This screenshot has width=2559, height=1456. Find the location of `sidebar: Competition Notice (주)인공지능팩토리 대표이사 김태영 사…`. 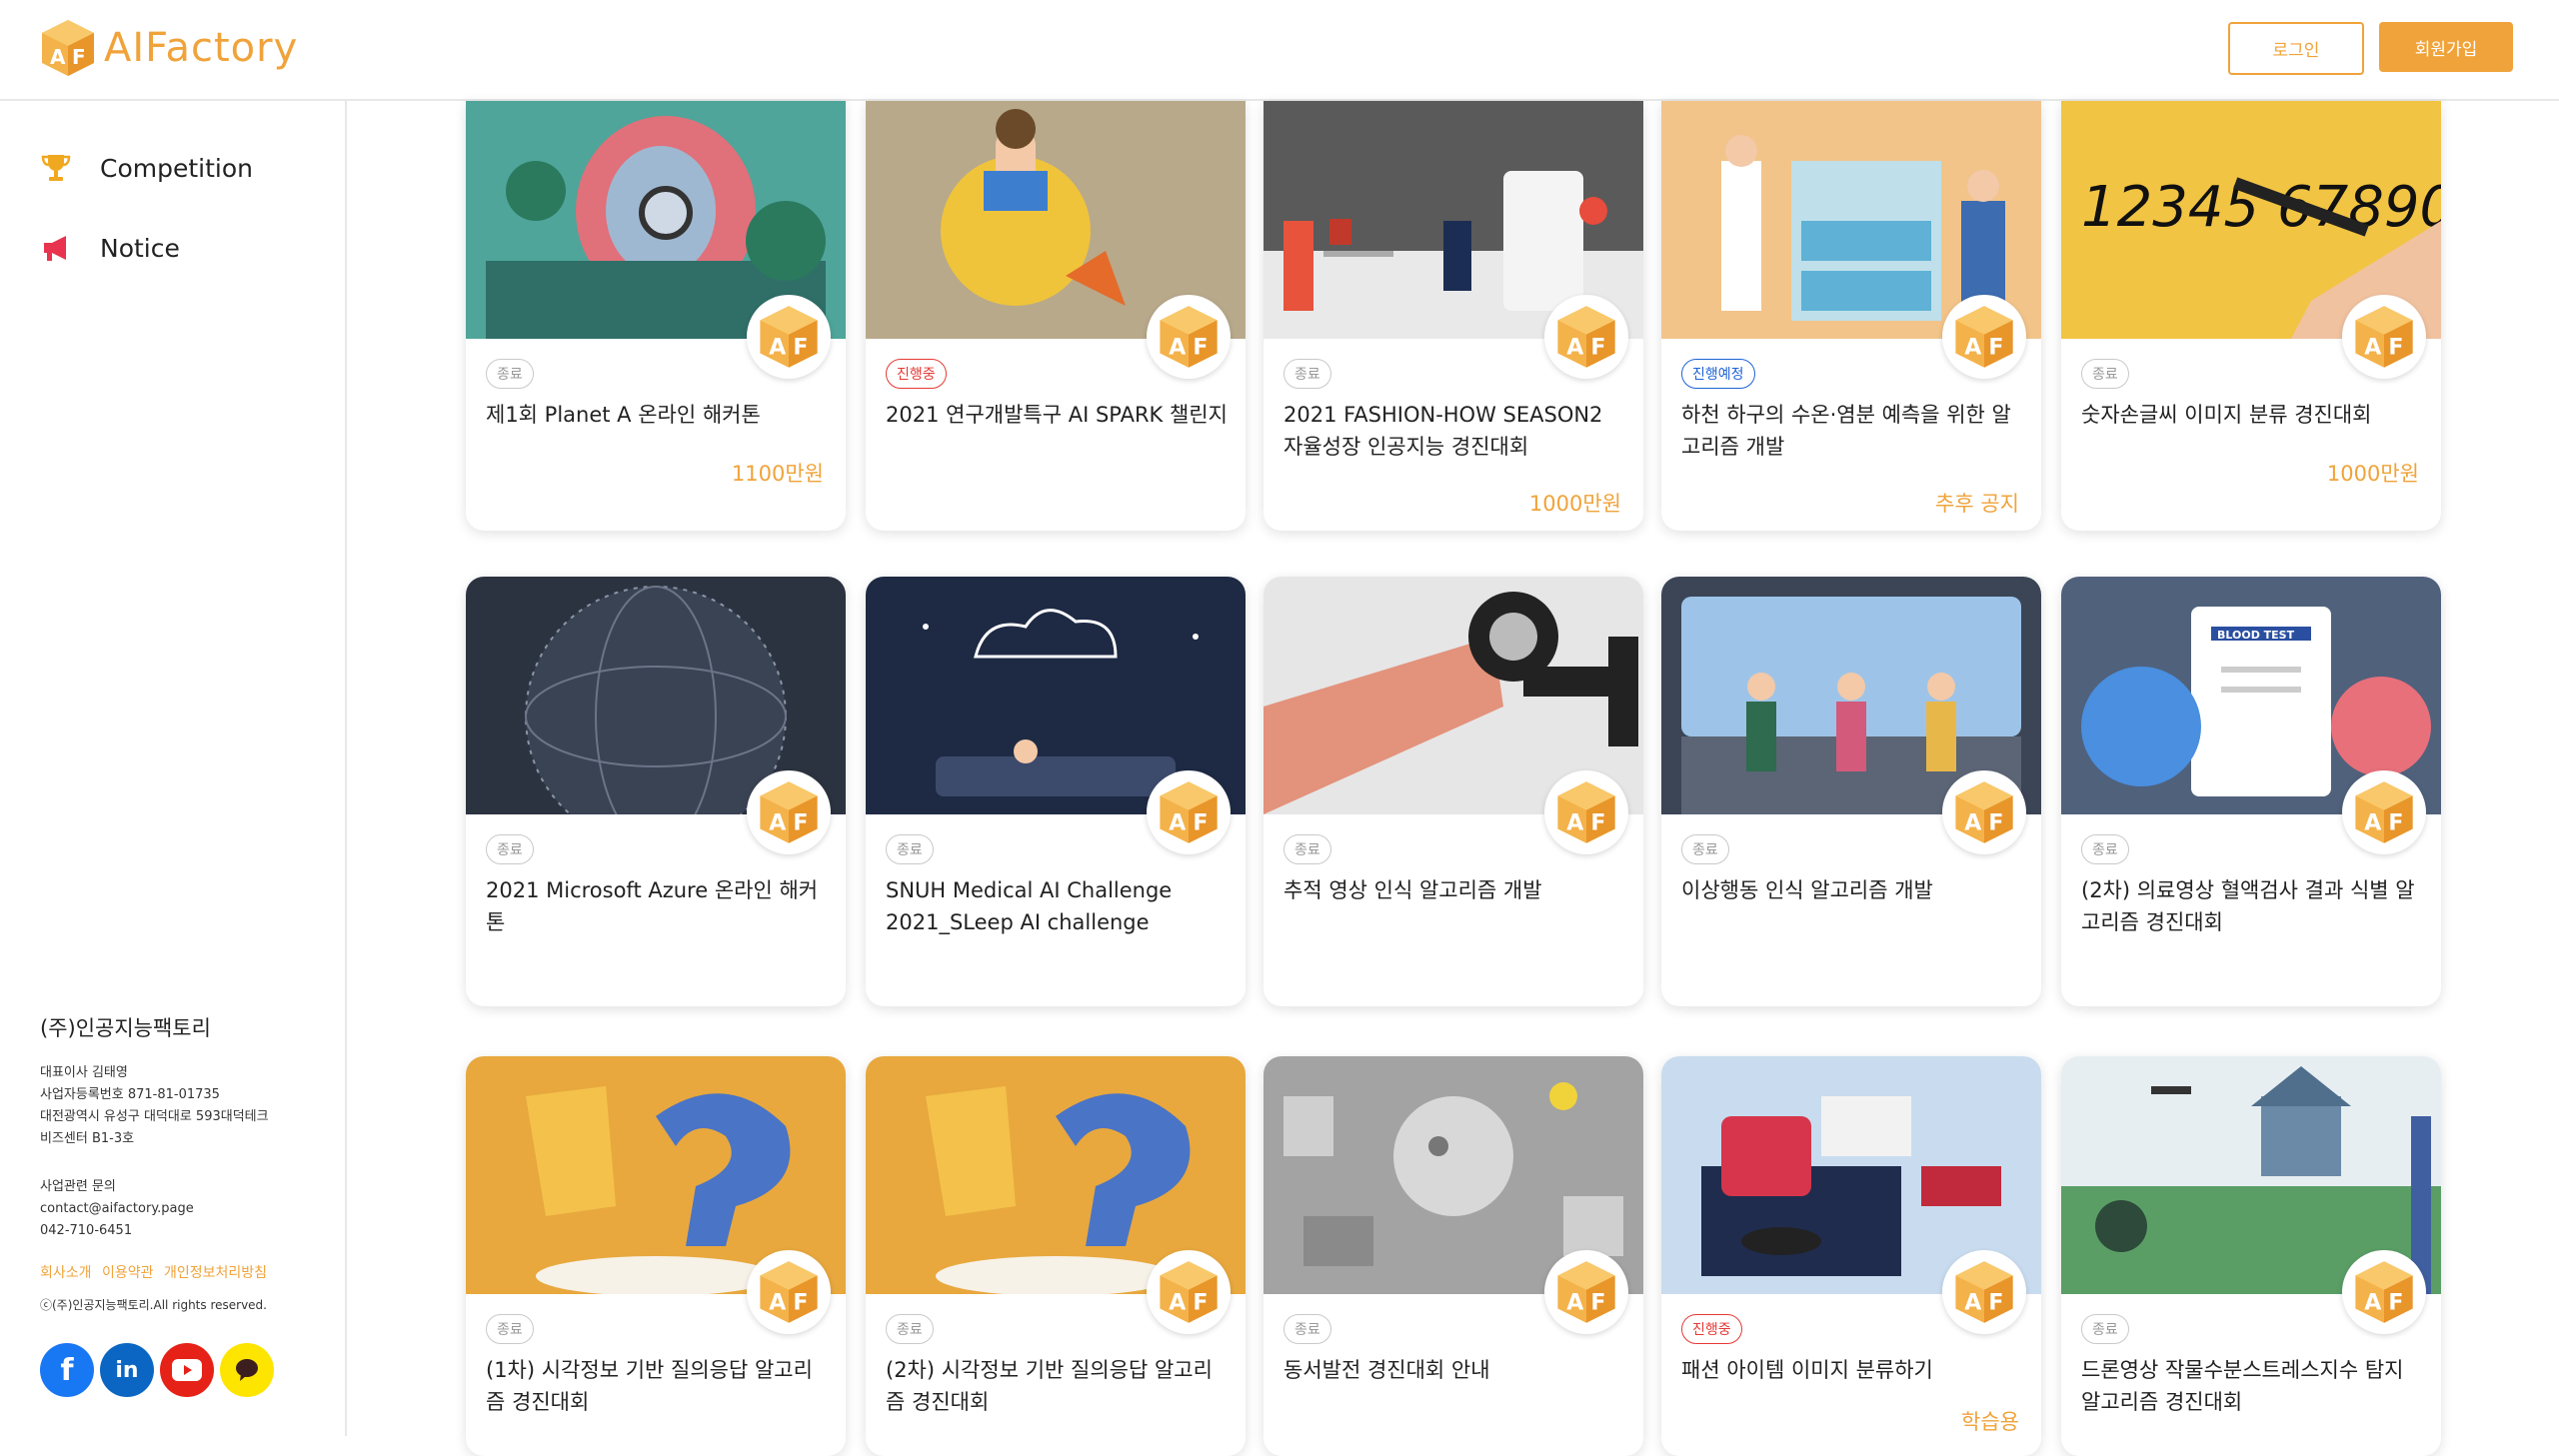

sidebar: Competition Notice (주)인공지능팩토리 대표이사 김태영 사… is located at coordinates (173, 769).